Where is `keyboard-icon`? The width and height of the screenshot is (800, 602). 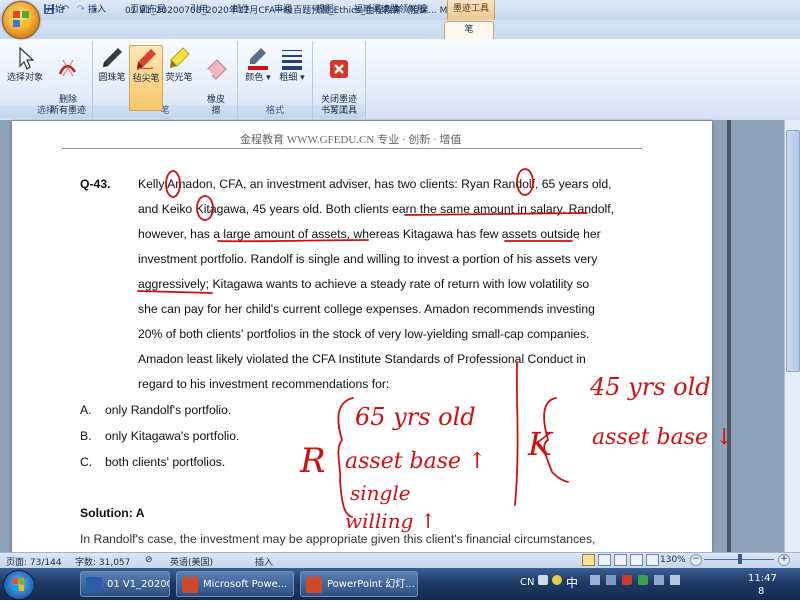
keyboard-icon is located at coordinates (543, 580).